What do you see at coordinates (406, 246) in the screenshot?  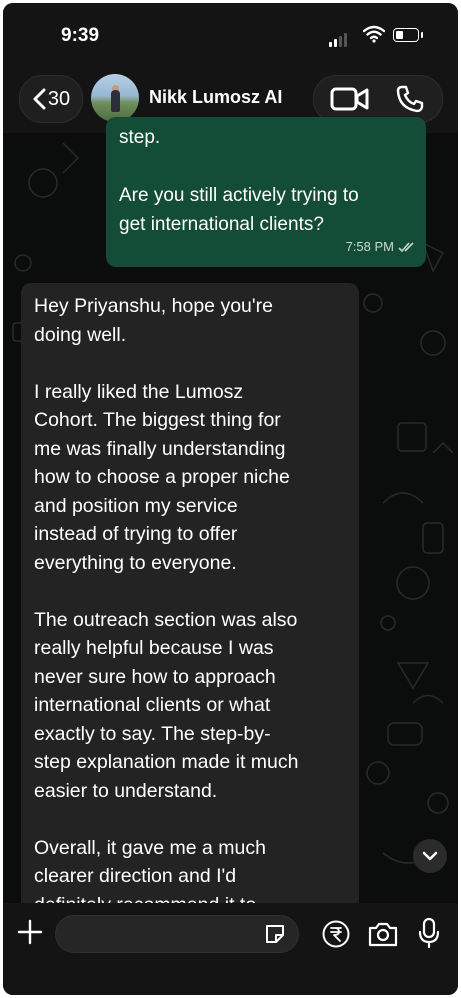 I see `double-check-icon` at bounding box center [406, 246].